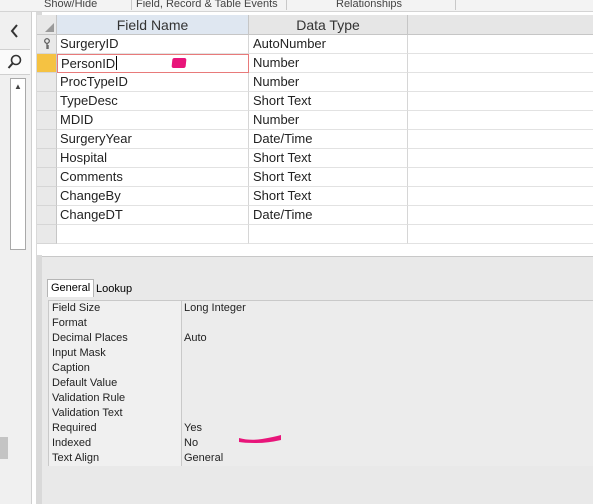 This screenshot has height=504, width=593. Describe the element at coordinates (320, 428) in the screenshot. I see `property-row-required: Required Yes` at that location.